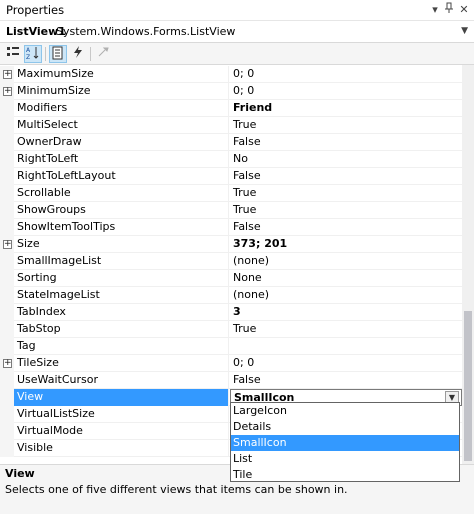 This screenshot has height=514, width=474. I want to click on property-row-righttoleftlayout: RightToLeftLayout False, so click(231, 176).